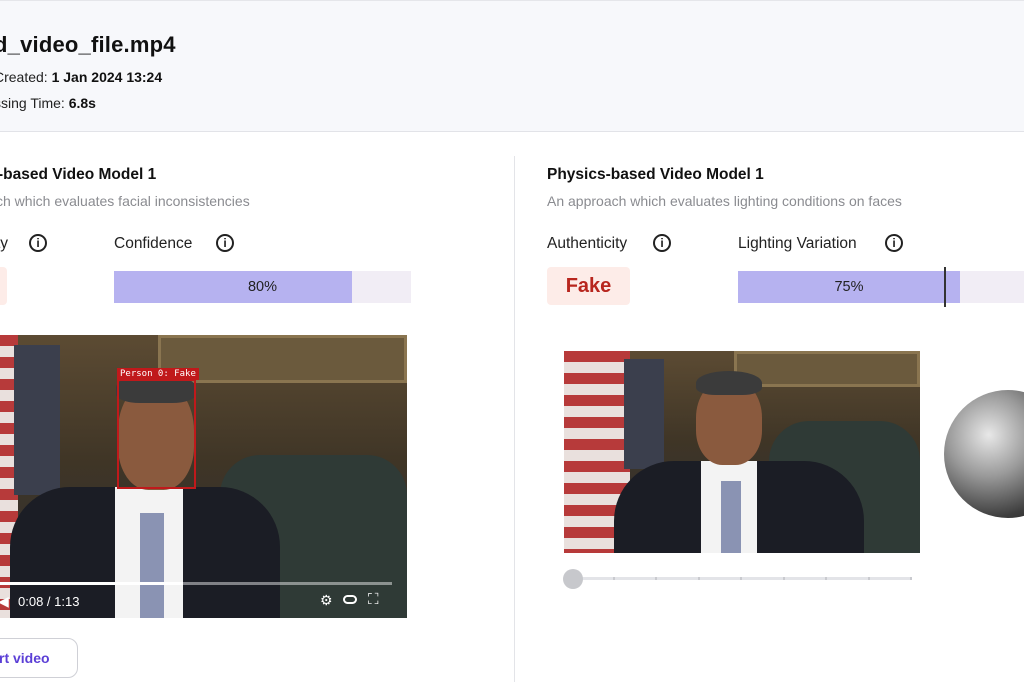 This screenshot has height=682, width=1024. I want to click on processing-meta: ssing Time: 6.8s, so click(48, 103).